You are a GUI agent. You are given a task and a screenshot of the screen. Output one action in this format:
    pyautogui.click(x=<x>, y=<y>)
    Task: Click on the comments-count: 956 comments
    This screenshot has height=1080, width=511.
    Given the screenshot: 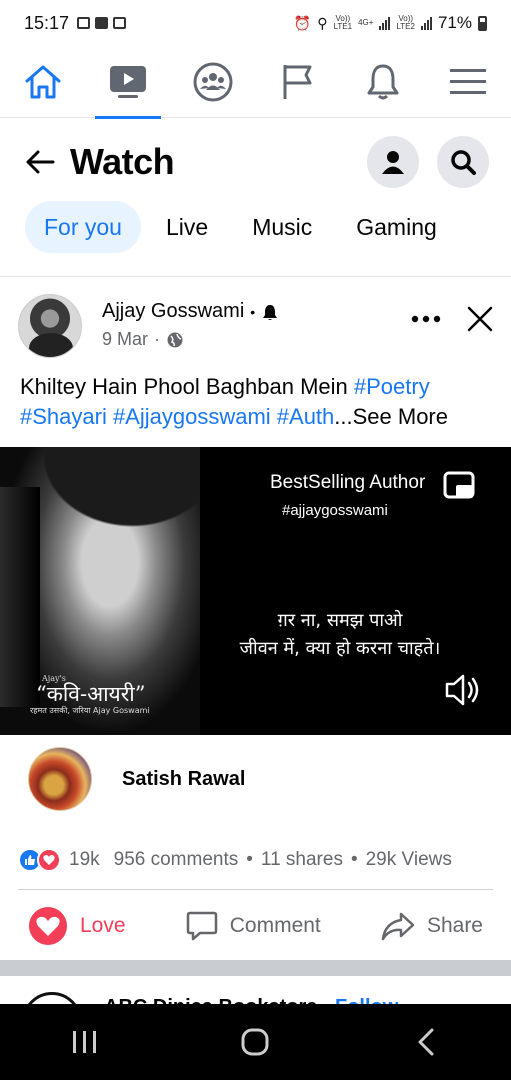 What is the action you would take?
    pyautogui.click(x=176, y=860)
    